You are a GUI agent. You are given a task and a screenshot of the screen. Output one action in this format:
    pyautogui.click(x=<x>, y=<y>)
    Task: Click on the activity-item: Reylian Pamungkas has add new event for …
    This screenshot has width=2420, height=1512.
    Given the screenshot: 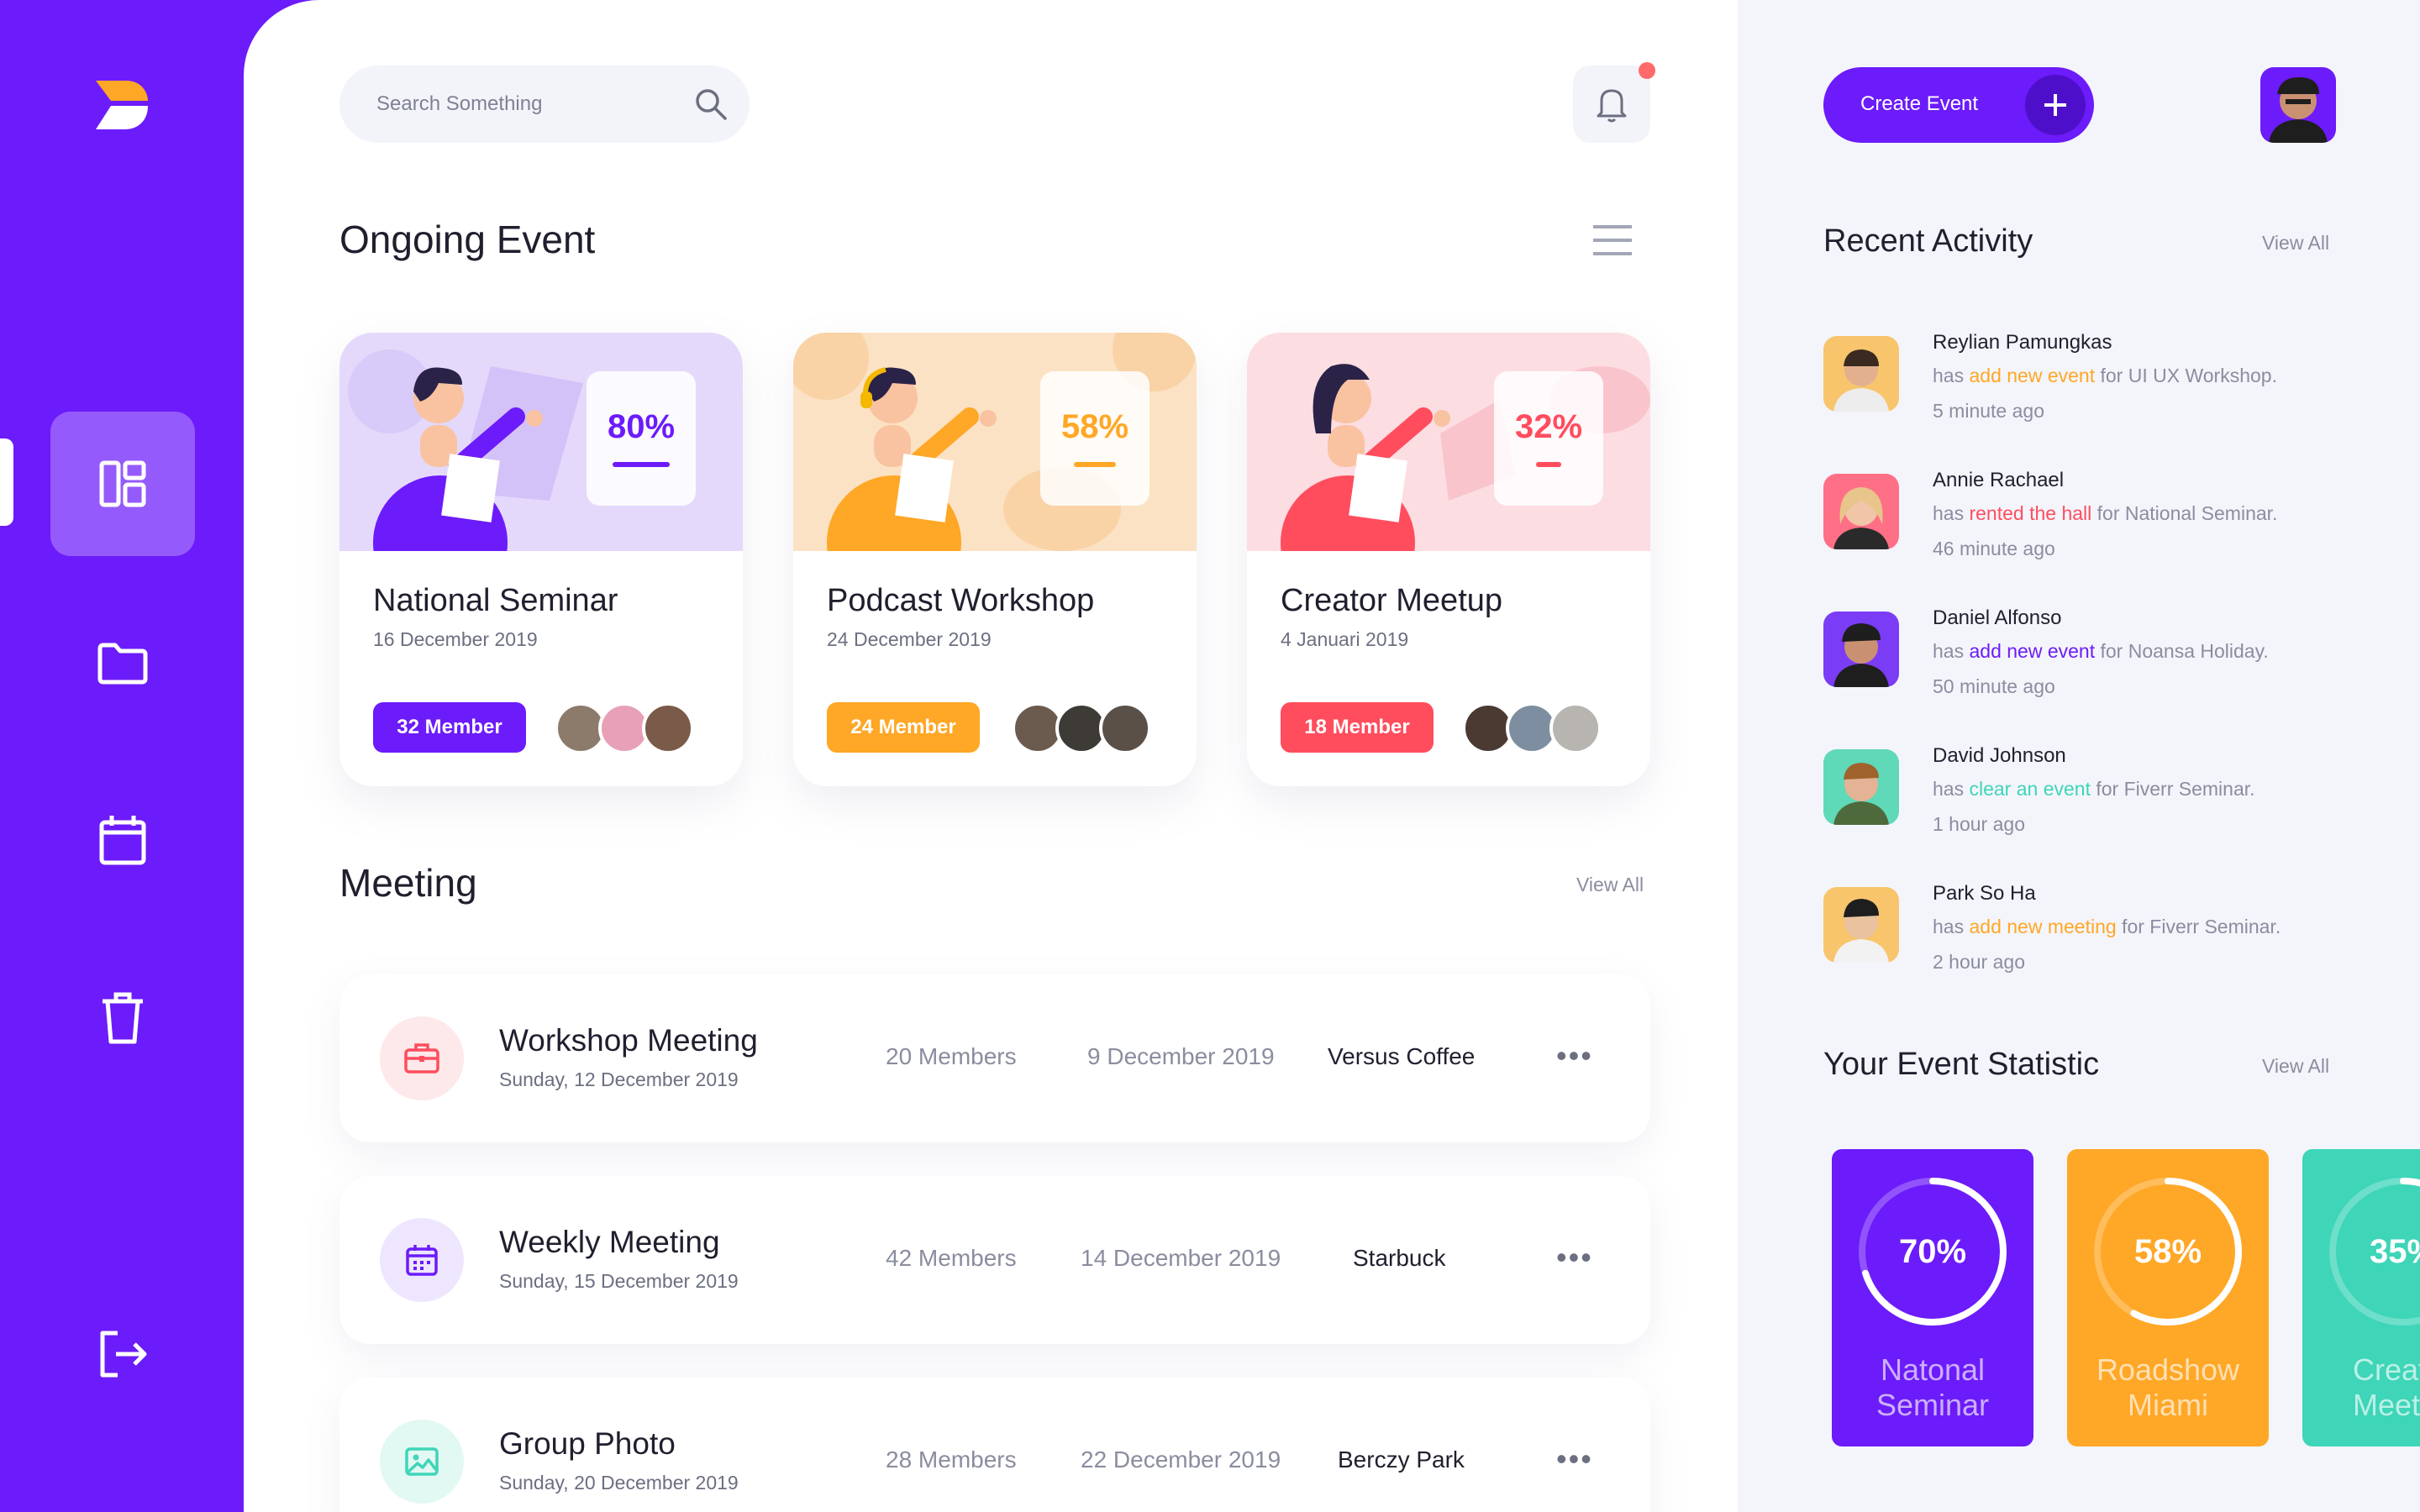 What is the action you would take?
    pyautogui.click(x=2084, y=381)
    